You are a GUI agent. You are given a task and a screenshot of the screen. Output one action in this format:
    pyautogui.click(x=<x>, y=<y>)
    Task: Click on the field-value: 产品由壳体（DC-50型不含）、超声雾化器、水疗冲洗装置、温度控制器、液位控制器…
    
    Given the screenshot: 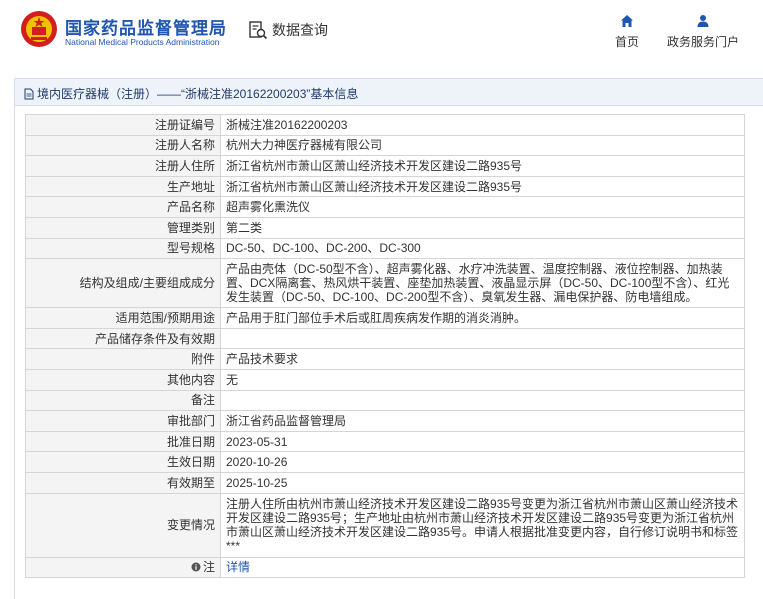 What is the action you would take?
    pyautogui.click(x=482, y=283)
    